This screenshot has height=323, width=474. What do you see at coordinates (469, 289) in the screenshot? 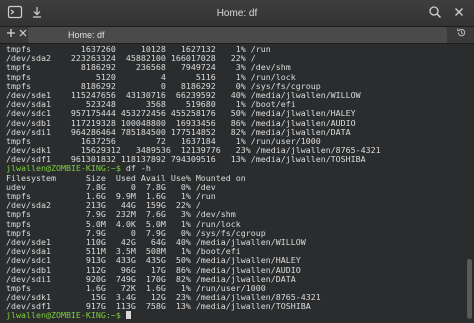
I see `scrollbar-thumb` at bounding box center [469, 289].